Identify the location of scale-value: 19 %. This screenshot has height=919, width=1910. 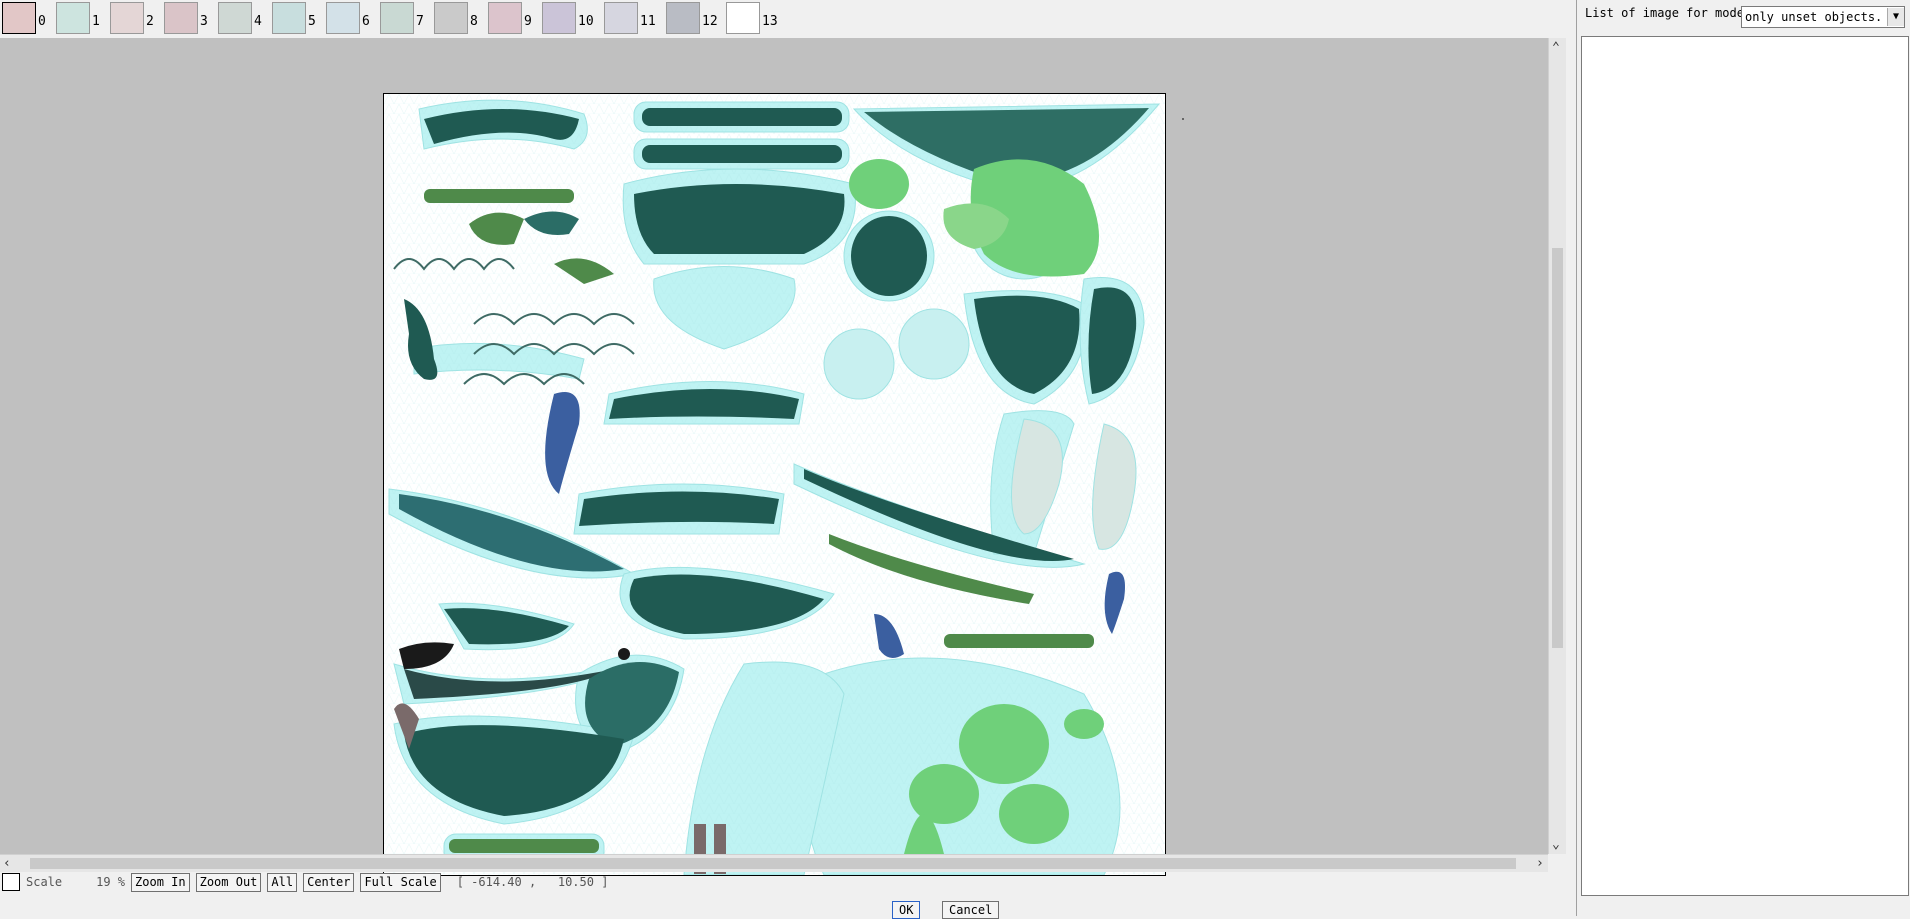
(111, 882).